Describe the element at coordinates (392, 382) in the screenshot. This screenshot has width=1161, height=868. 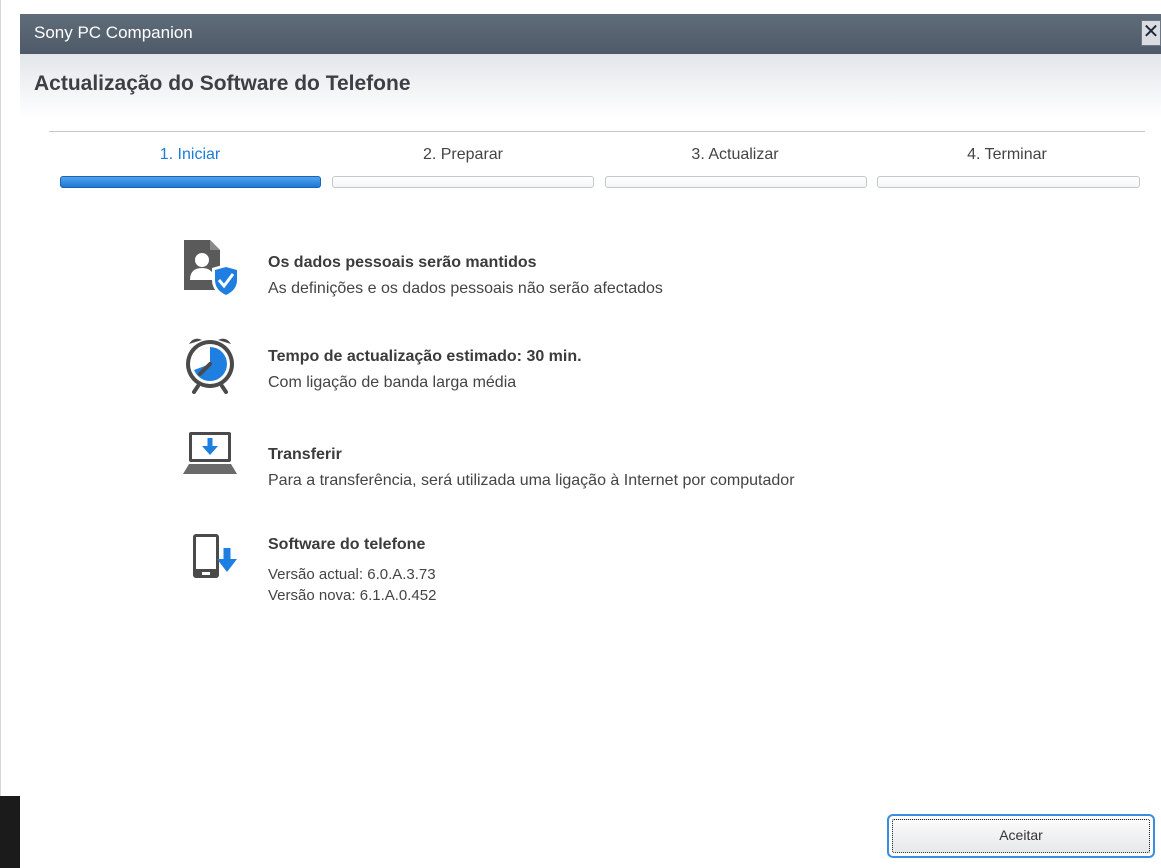
I see `item-description: Com ligação de banda larga média` at that location.